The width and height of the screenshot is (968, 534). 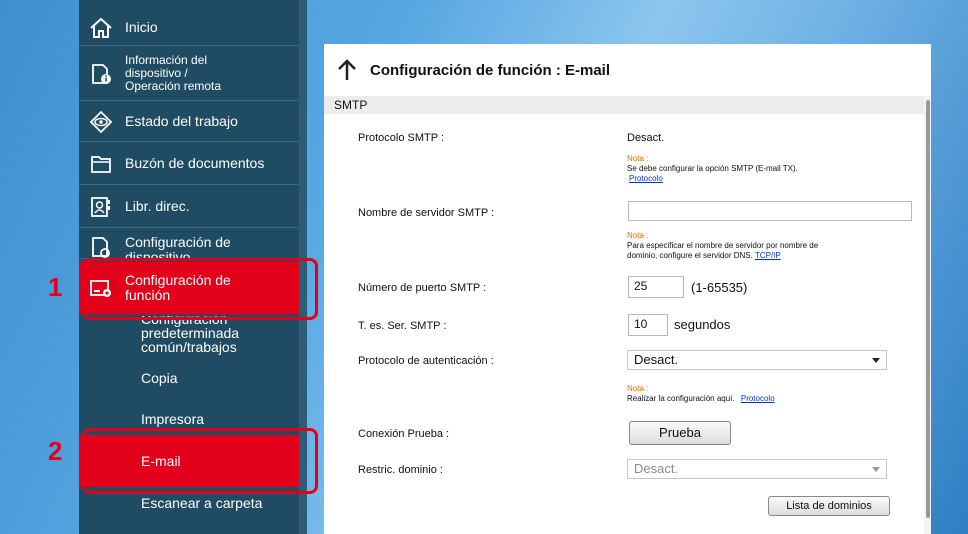 What do you see at coordinates (770, 211) in the screenshot?
I see `smtp-server-input` at bounding box center [770, 211].